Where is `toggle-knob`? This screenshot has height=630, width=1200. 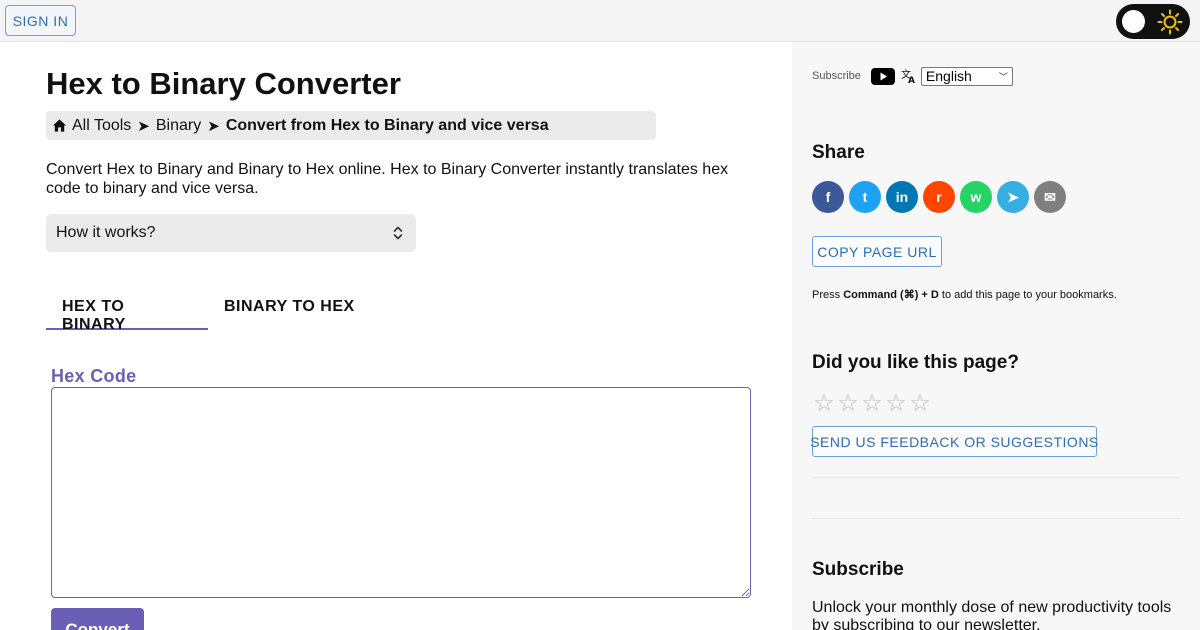
toggle-knob is located at coordinates (1133, 21).